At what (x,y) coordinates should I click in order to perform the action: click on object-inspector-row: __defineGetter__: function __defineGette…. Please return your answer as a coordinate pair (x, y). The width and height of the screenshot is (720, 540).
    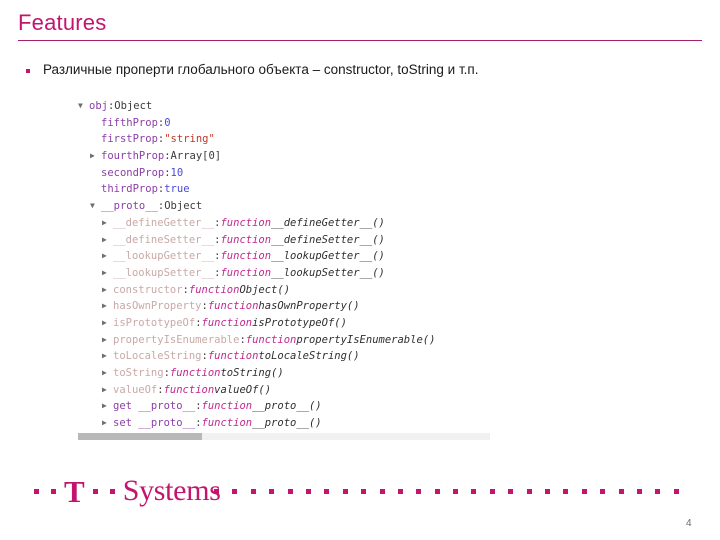
    Looking at the image, I should click on (285, 223).